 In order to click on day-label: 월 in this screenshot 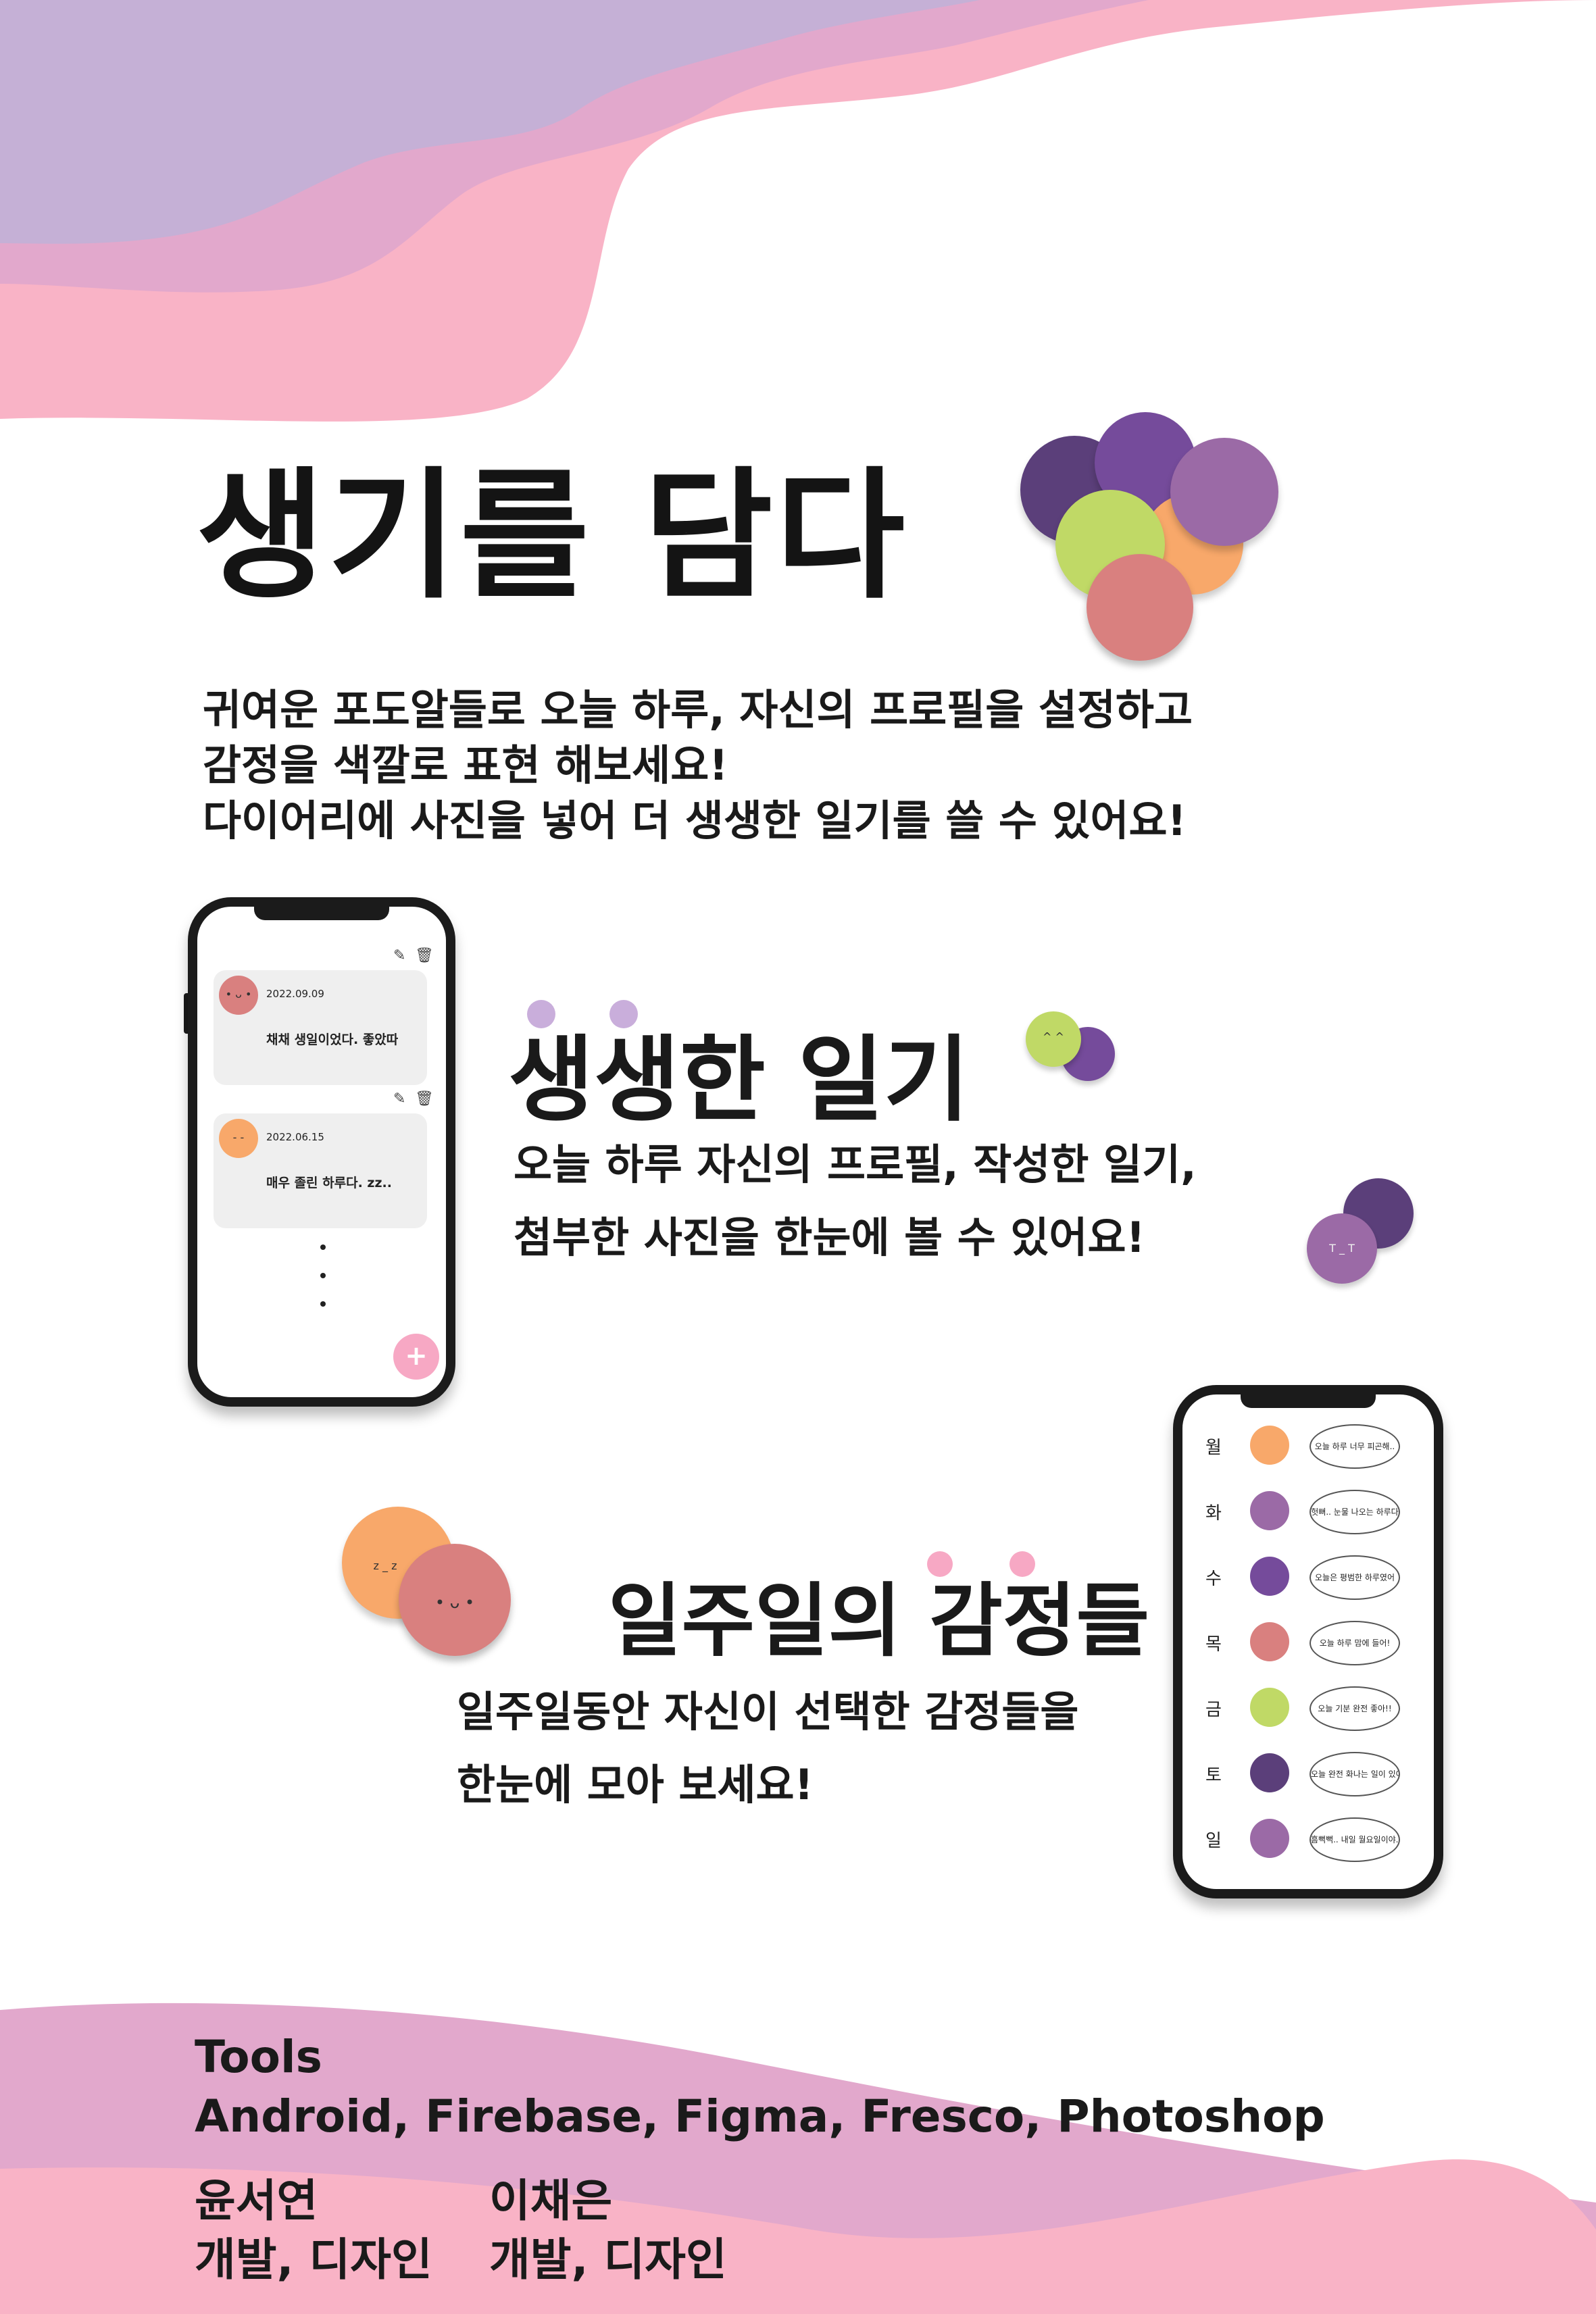, I will do `click(1214, 1448)`.